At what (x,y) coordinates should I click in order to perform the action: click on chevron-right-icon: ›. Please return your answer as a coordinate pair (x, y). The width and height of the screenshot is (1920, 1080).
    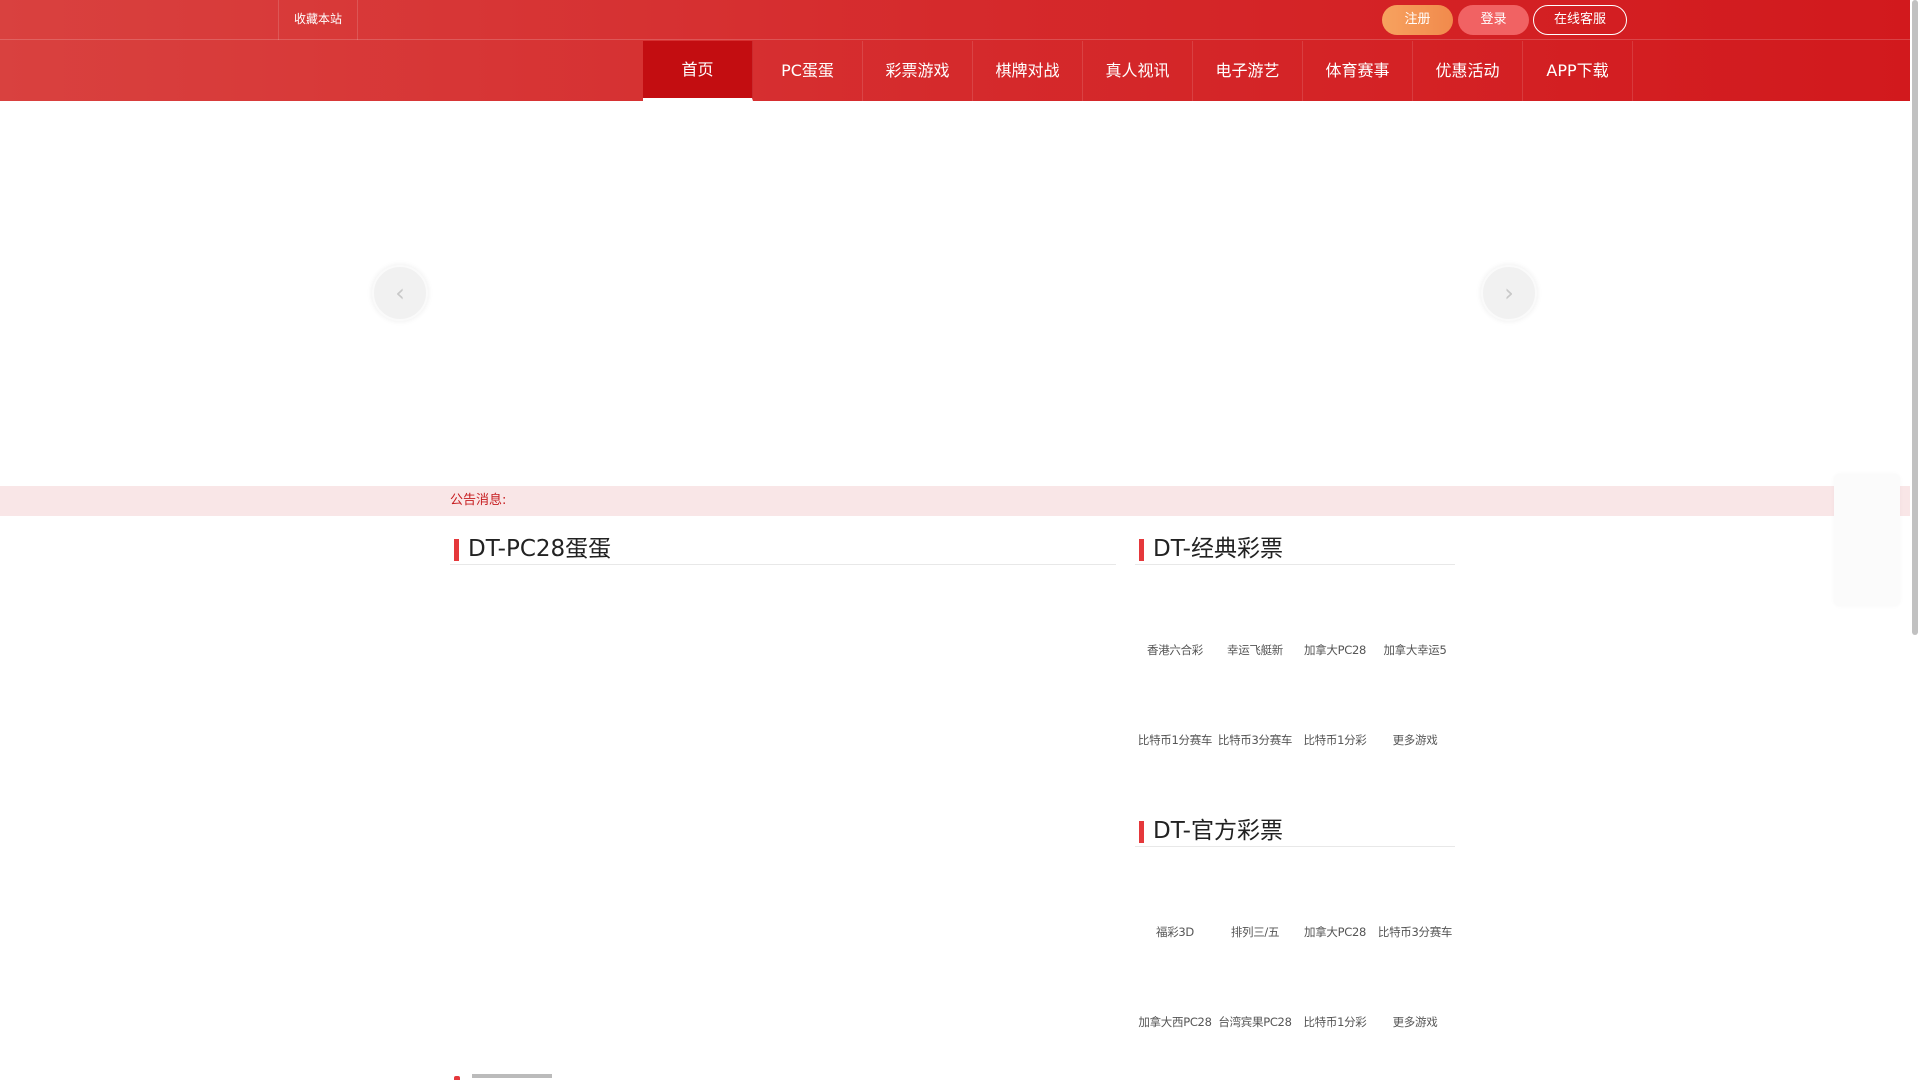
    Looking at the image, I should click on (1509, 293).